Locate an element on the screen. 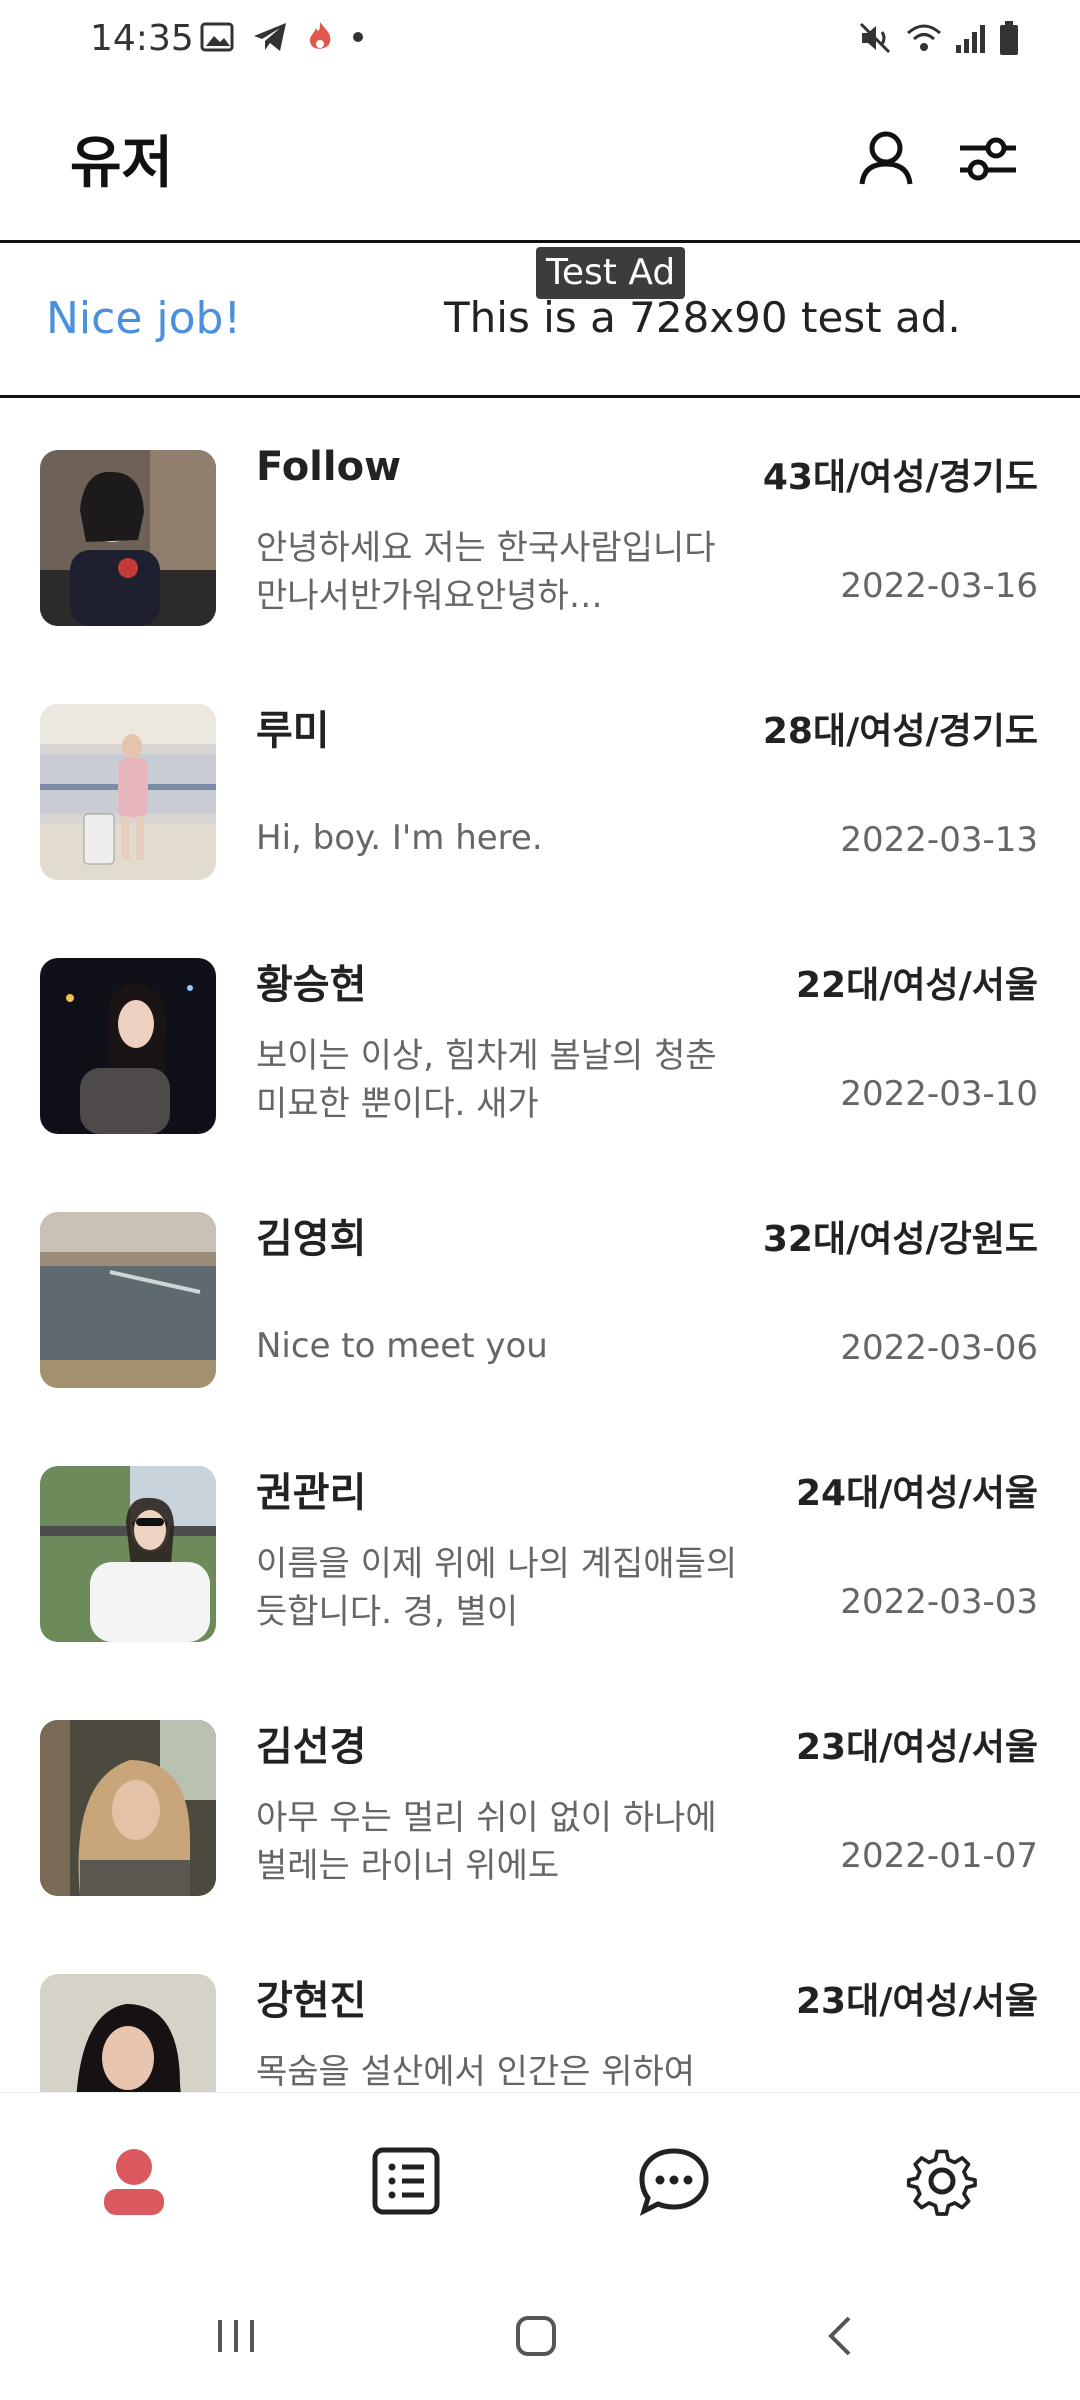 The width and height of the screenshot is (1080, 2400). dot-icon is located at coordinates (358, 39).